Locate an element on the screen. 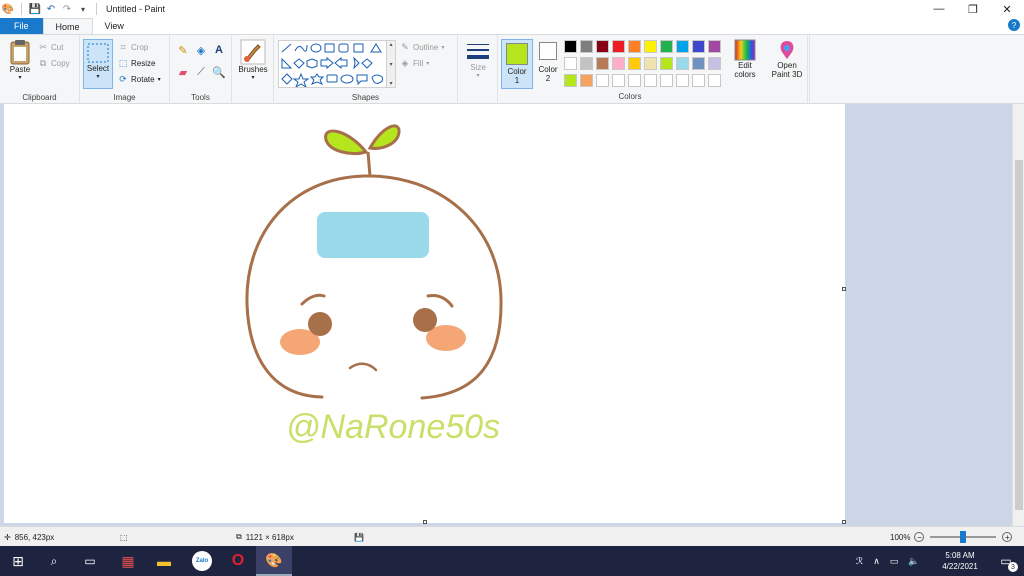  zoom-slider is located at coordinates (963, 537).